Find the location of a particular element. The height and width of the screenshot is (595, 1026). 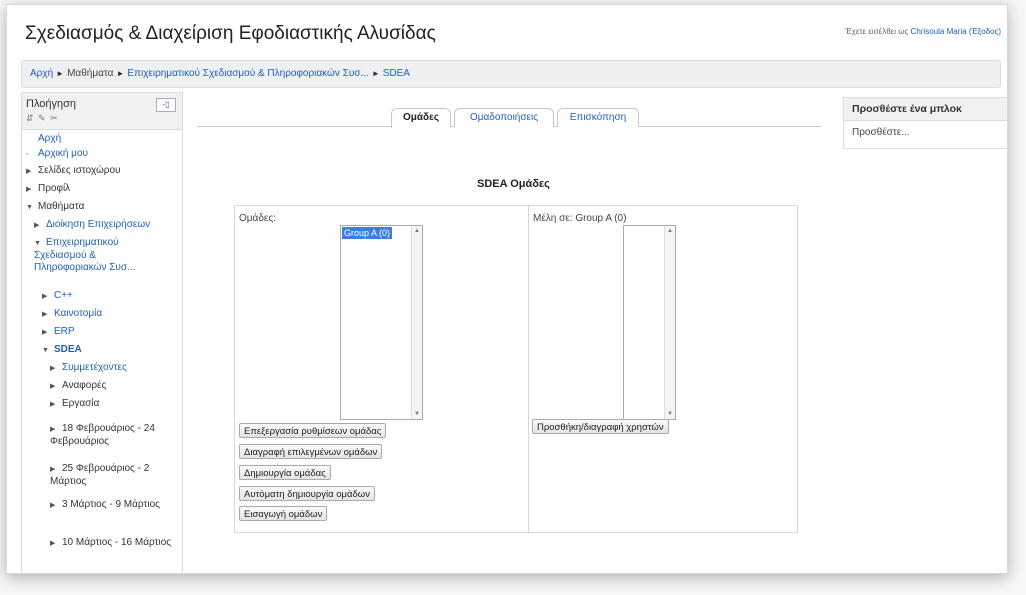

tree-item-label: Εργασία is located at coordinates (81, 403).